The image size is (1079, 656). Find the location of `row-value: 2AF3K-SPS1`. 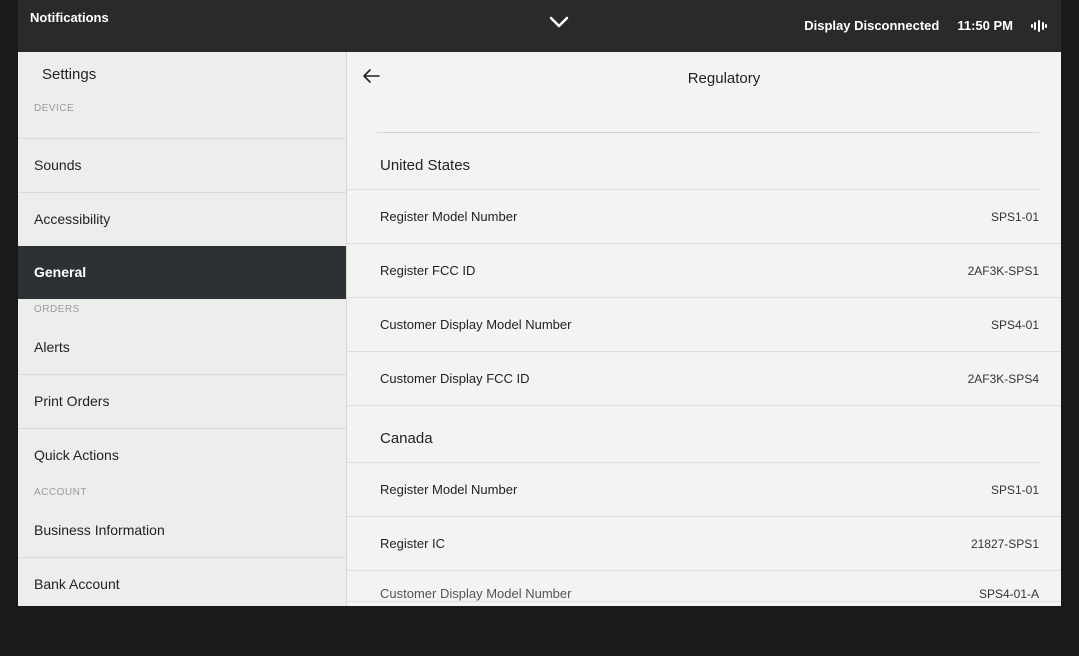

row-value: 2AF3K-SPS1 is located at coordinates (1003, 270).